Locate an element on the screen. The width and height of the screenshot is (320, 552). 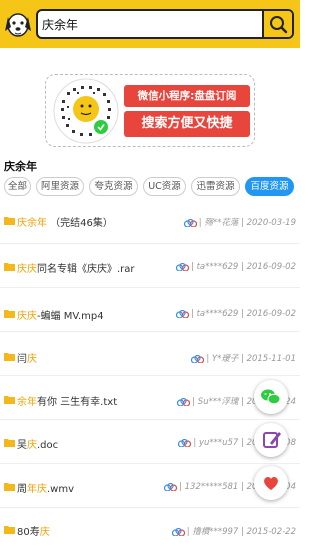
result-meta: | 撸檟***997 | 2015-02-22 is located at coordinates (233, 531).